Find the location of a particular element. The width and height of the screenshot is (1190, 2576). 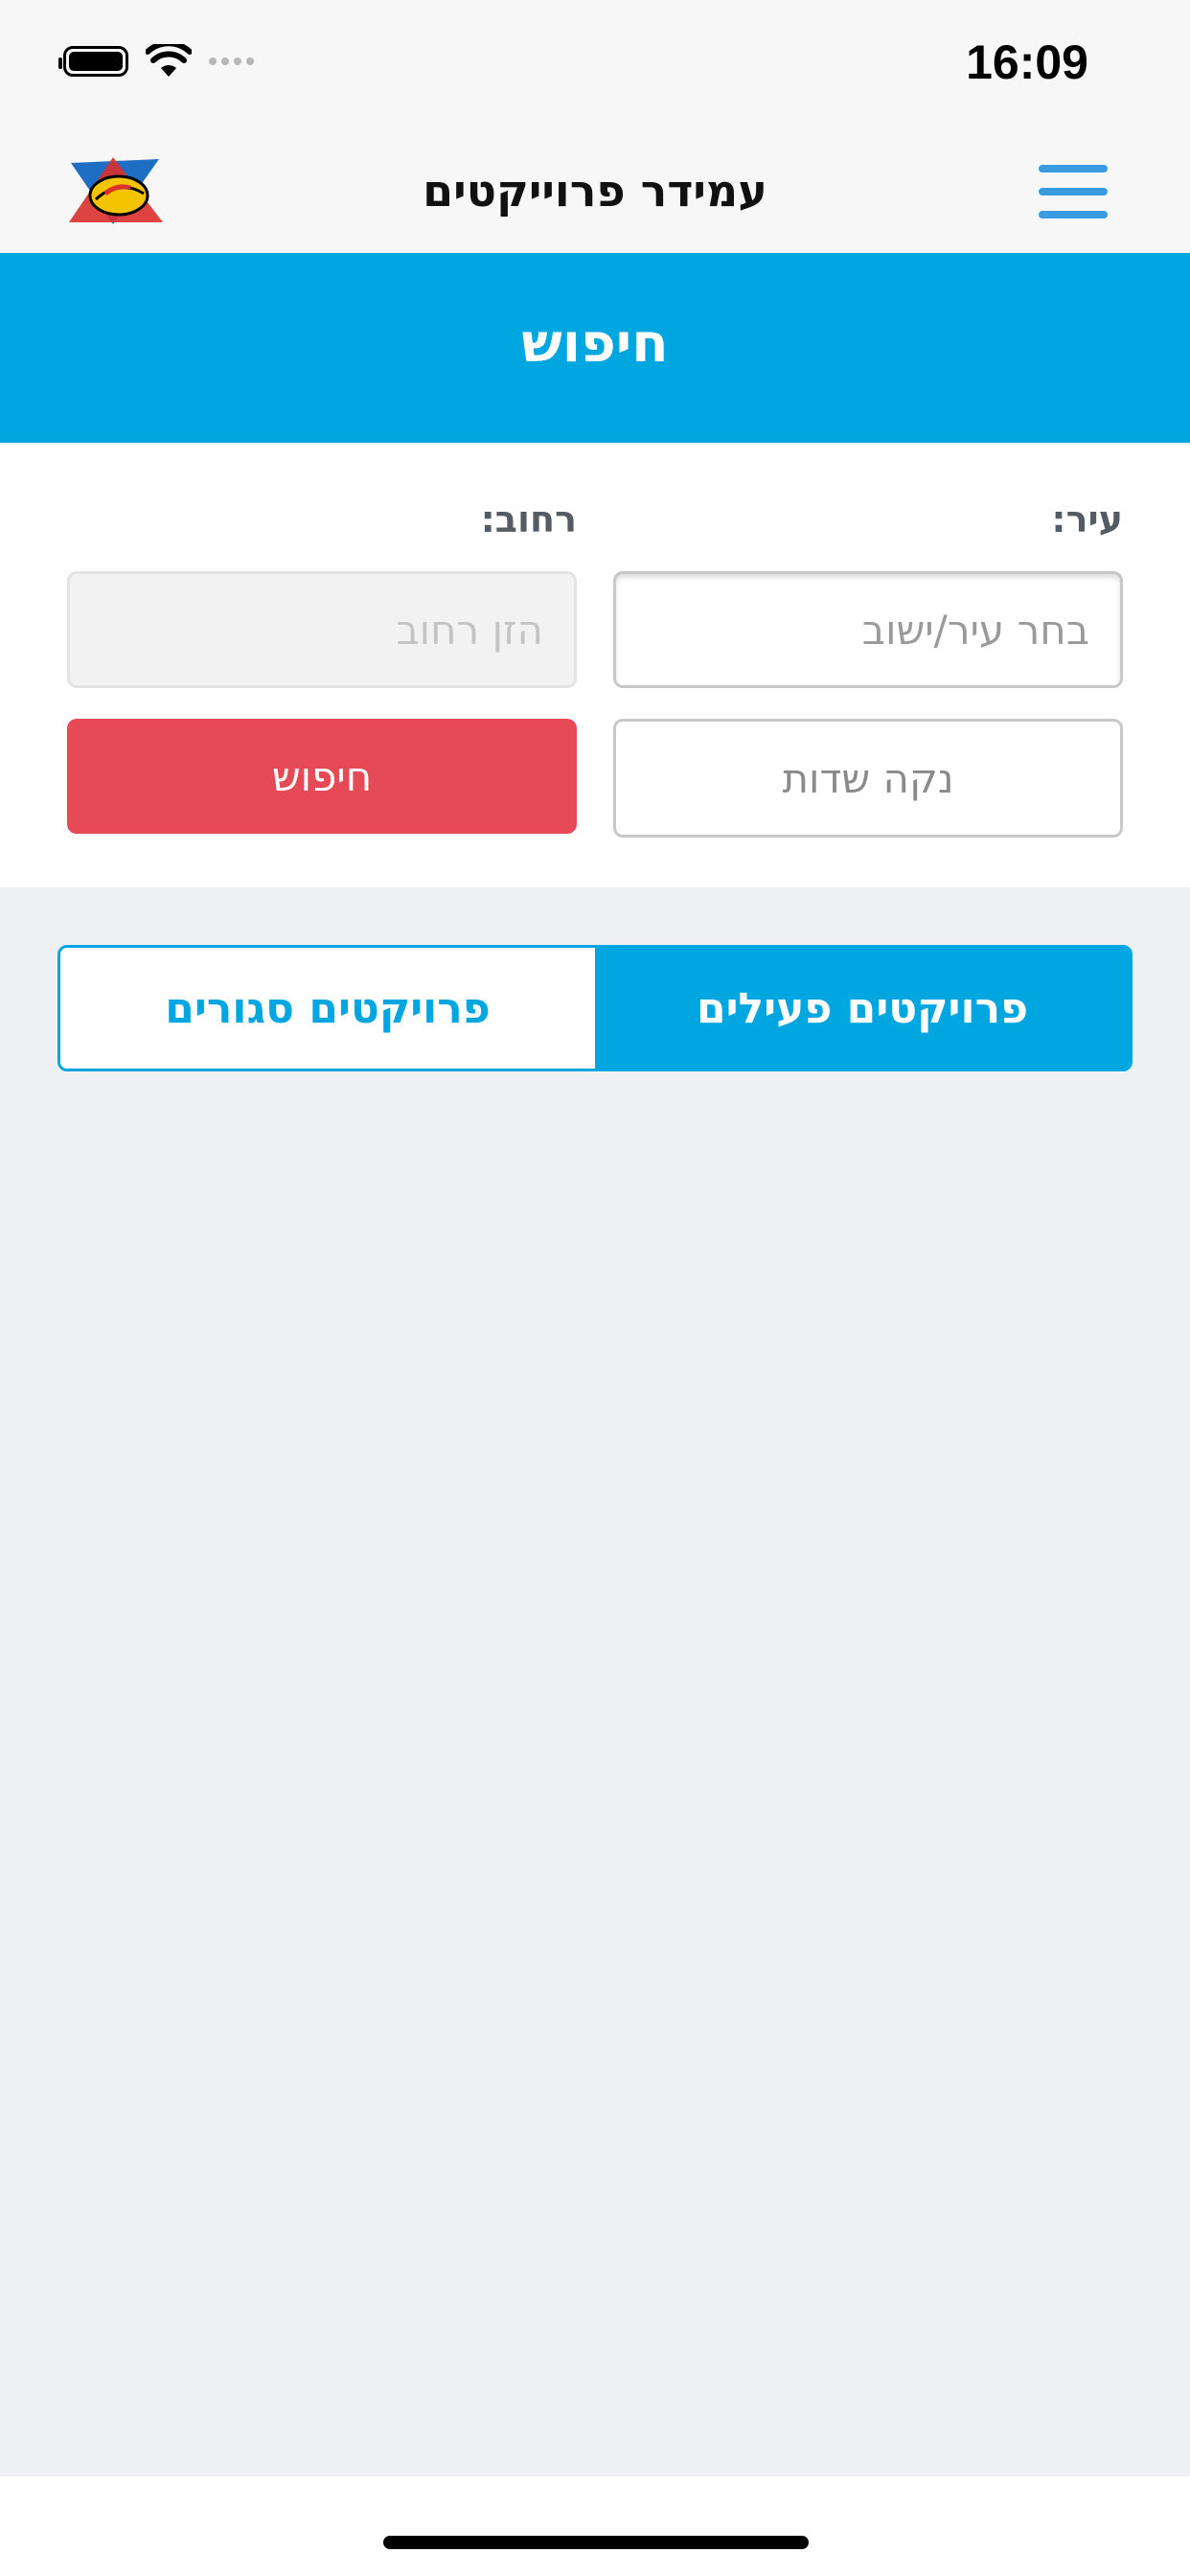

status-icons is located at coordinates (156, 62).